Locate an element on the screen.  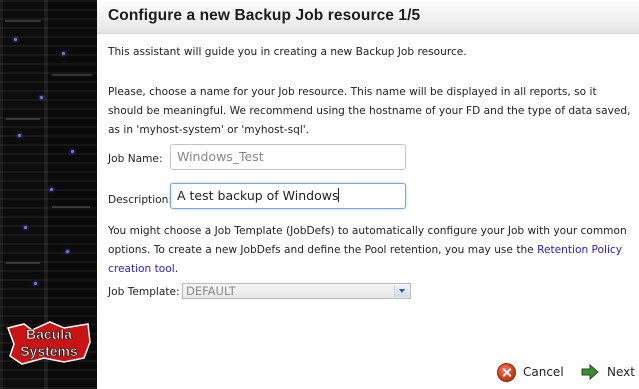
wizard-header: Configure a new Backup Job resource 1/5 is located at coordinates (368, 17).